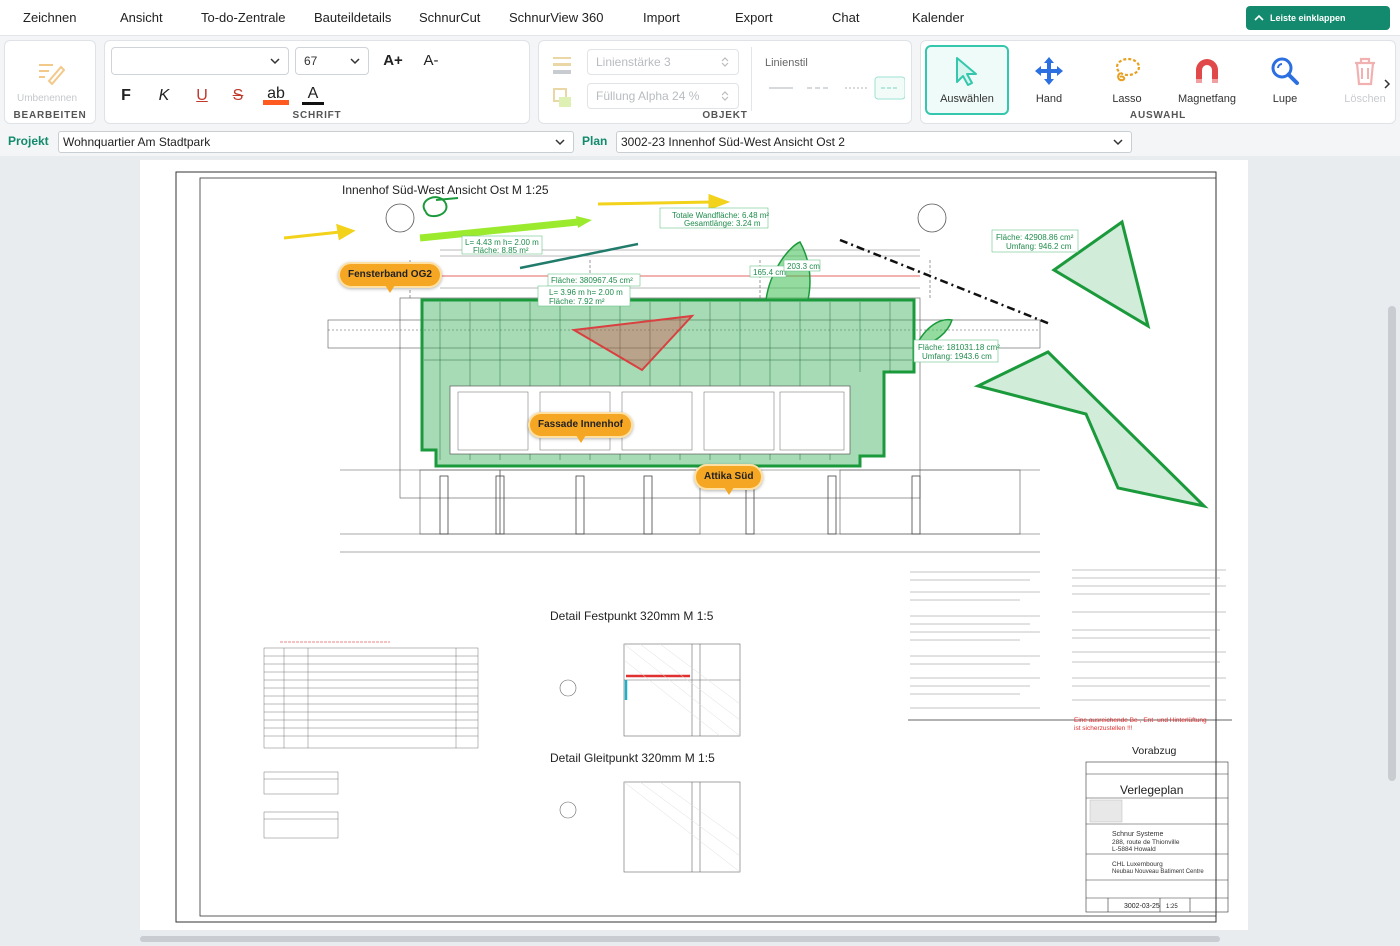  I want to click on pin-fassade-innenhof: Fassade Innenhof, so click(581, 427).